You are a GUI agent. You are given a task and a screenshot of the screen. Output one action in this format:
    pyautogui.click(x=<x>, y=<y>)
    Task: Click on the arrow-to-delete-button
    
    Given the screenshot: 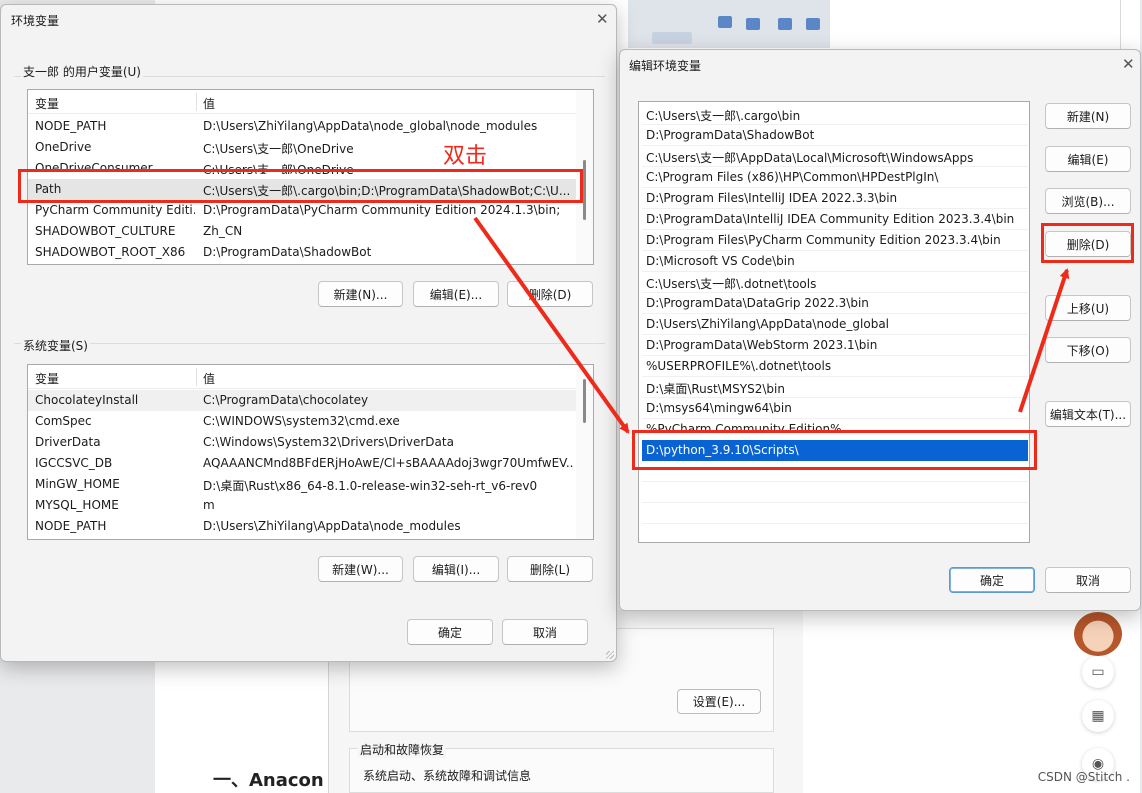 What is the action you would take?
    pyautogui.click(x=1044, y=340)
    